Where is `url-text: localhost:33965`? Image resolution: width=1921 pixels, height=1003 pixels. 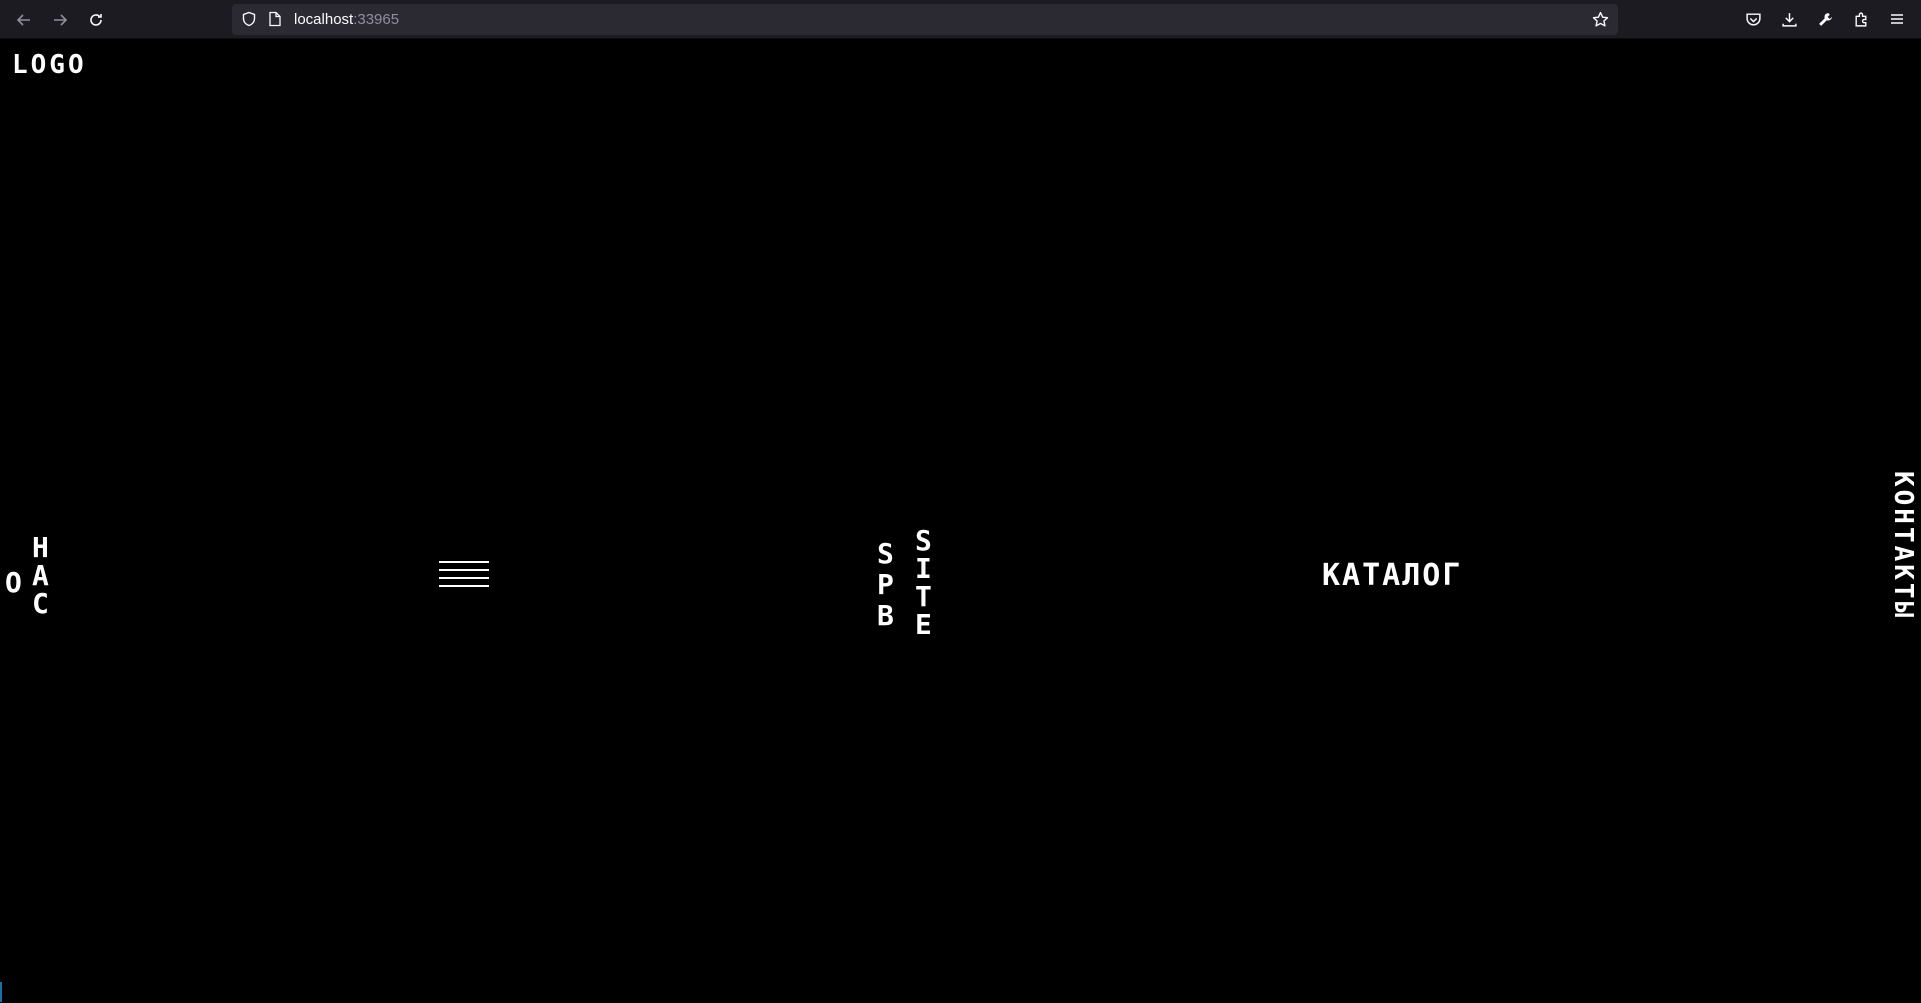
url-text: localhost:33965 is located at coordinates (346, 19).